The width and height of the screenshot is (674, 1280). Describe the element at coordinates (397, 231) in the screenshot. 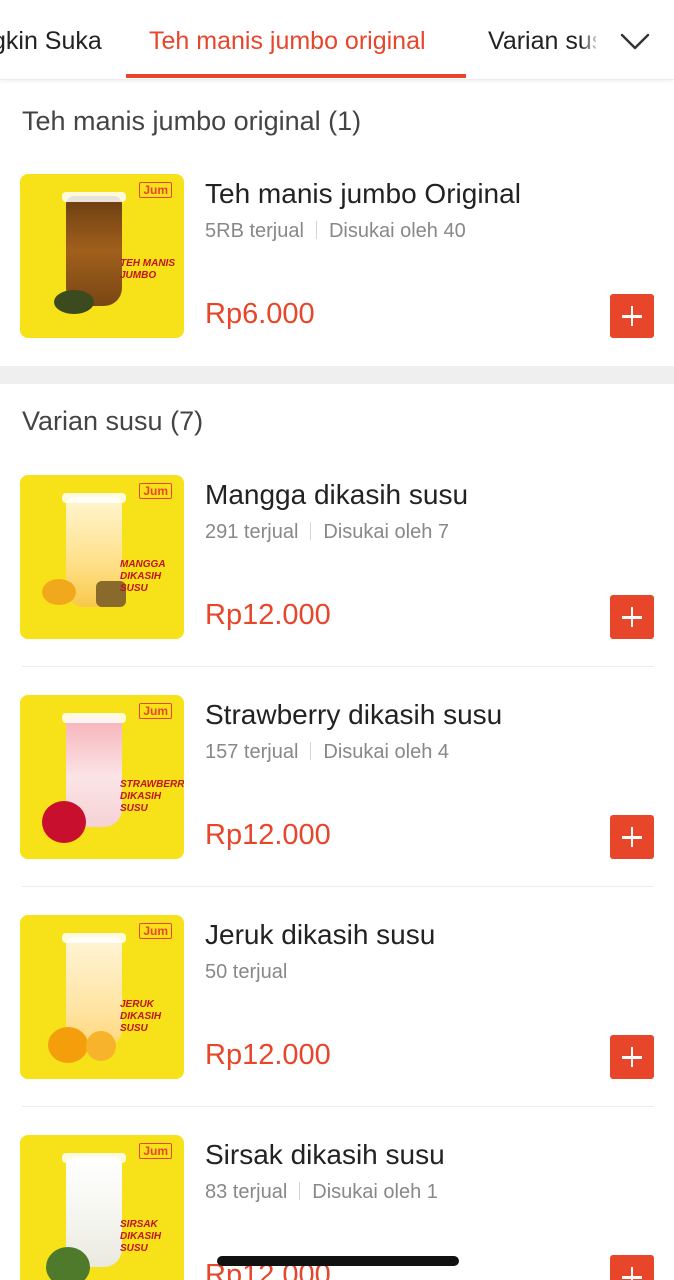

I see `like-count: Disukai oleh 40` at that location.